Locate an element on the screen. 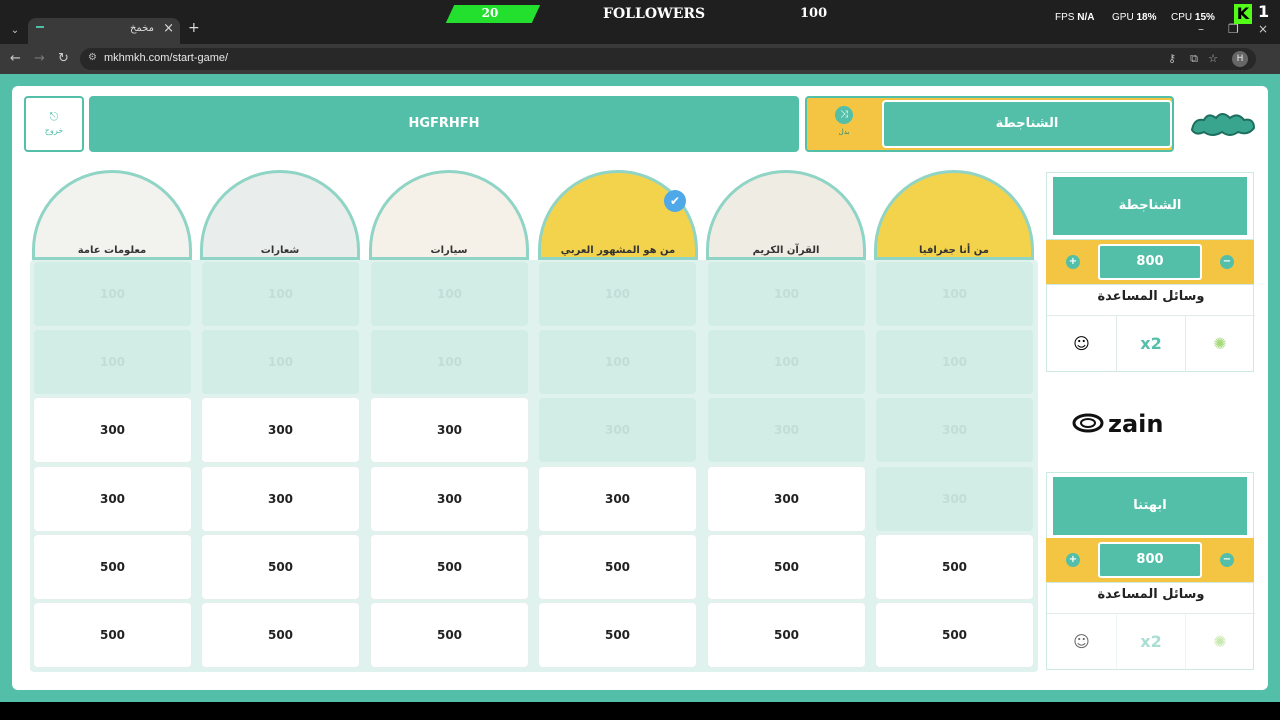 The height and width of the screenshot is (720, 1280). swap-turn-icon: ⤨ is located at coordinates (844, 115).